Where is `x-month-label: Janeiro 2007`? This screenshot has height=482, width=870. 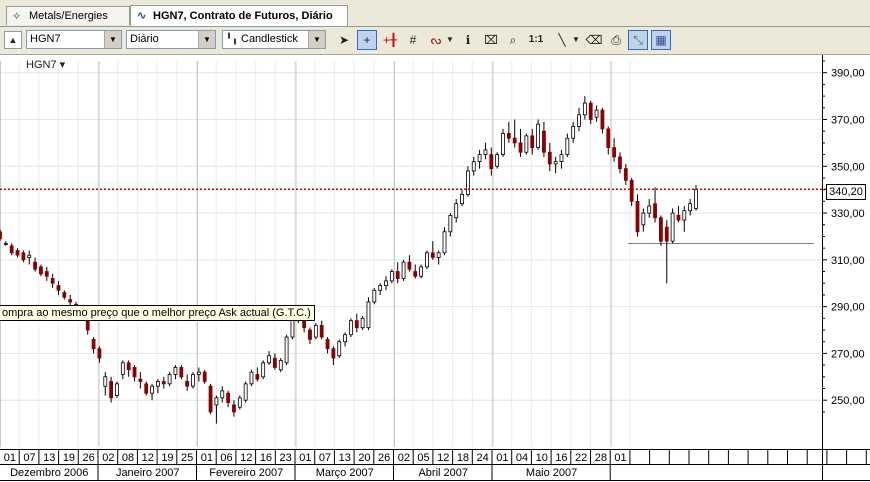 x-month-label: Janeiro 2007 is located at coordinates (148, 473).